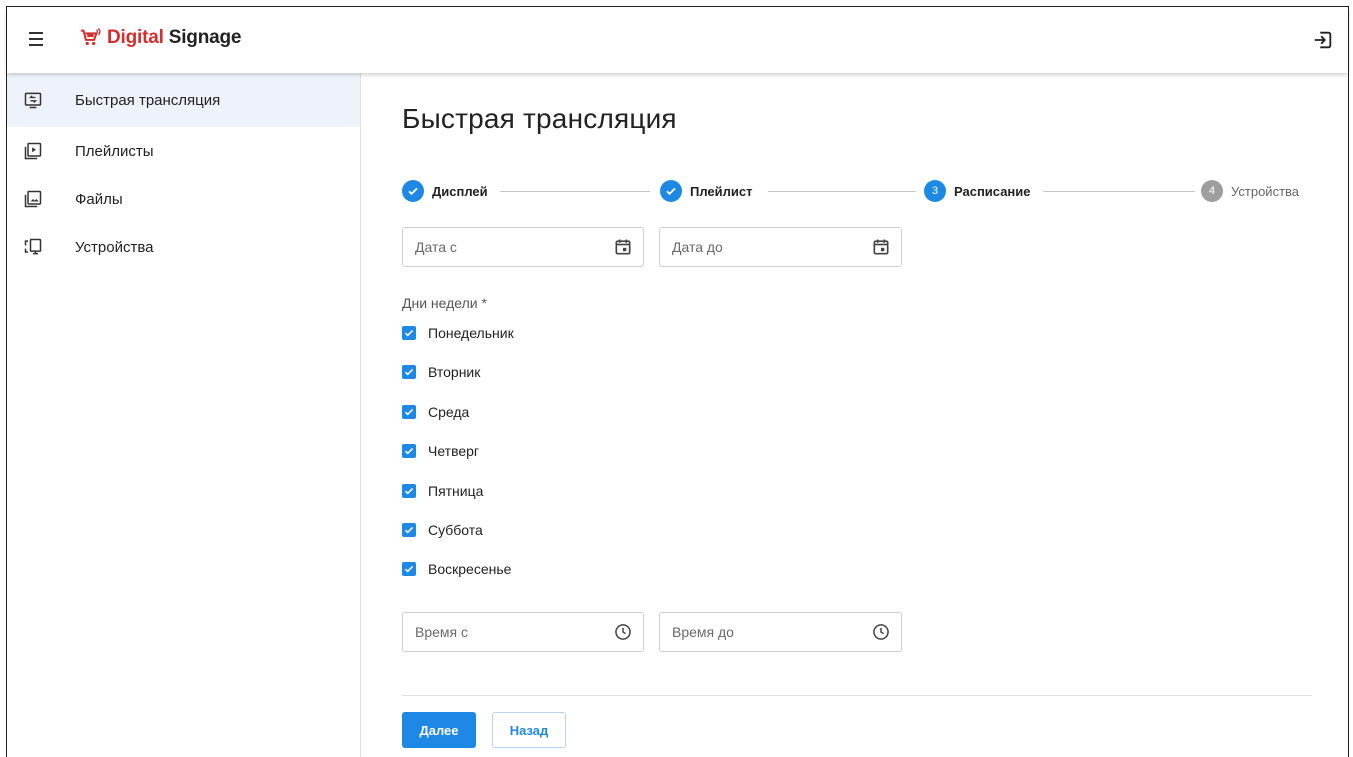 This screenshot has height=757, width=1353. Describe the element at coordinates (539, 118) in the screenshot. I see `page-title: Быстрая трансляция` at that location.